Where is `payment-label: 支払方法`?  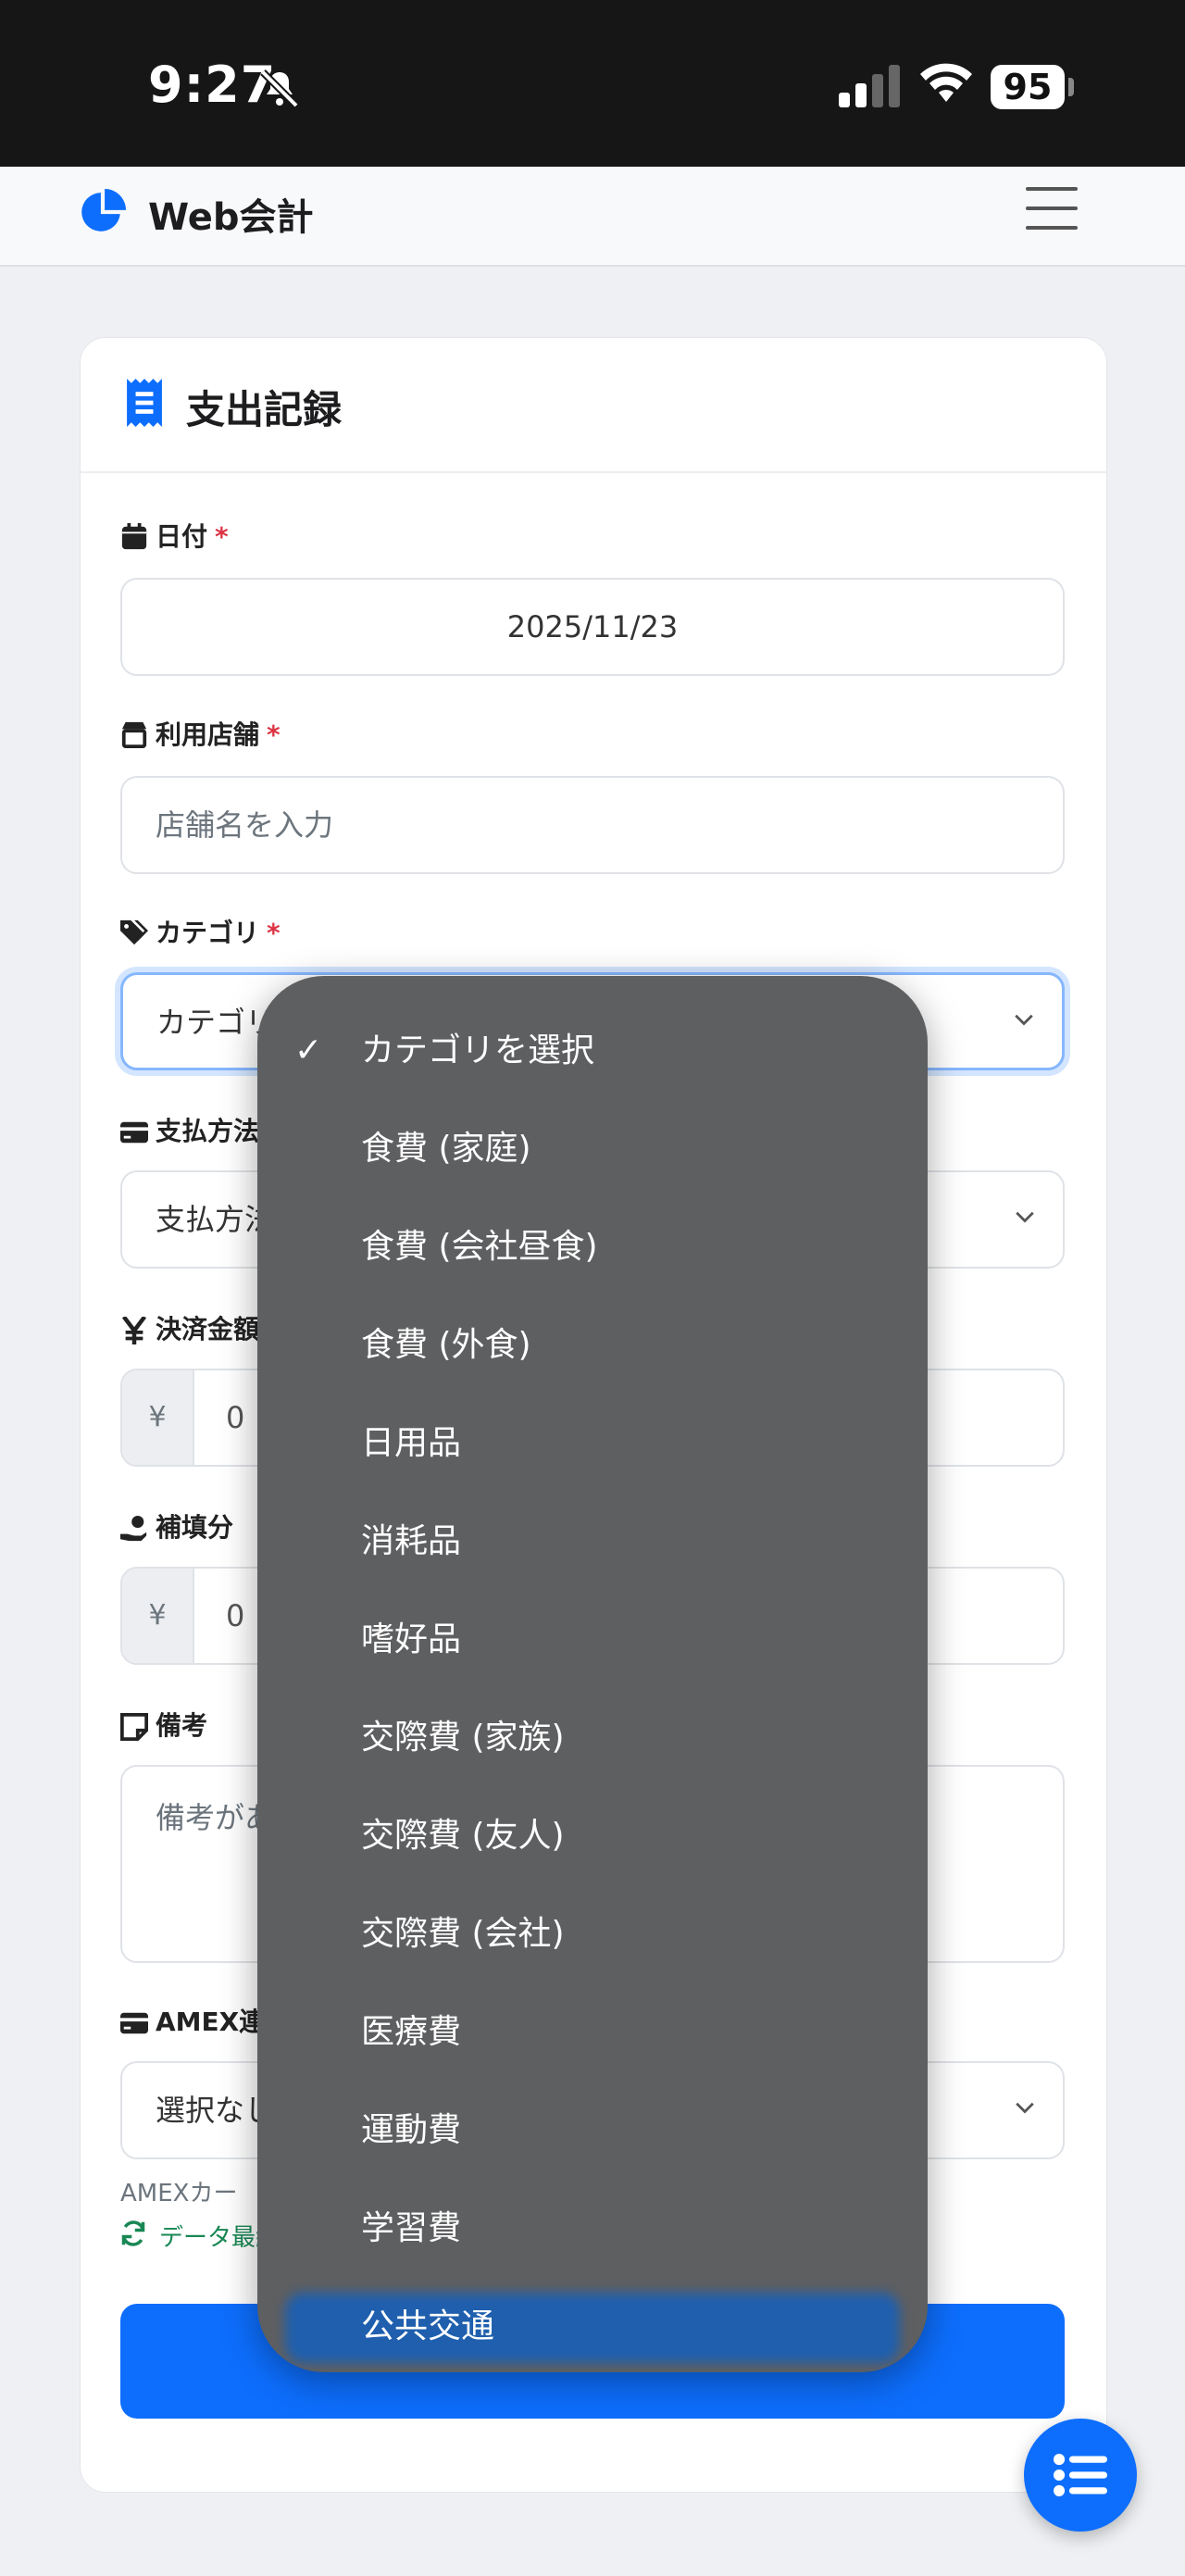
payment-label: 支払方法 is located at coordinates (208, 1131).